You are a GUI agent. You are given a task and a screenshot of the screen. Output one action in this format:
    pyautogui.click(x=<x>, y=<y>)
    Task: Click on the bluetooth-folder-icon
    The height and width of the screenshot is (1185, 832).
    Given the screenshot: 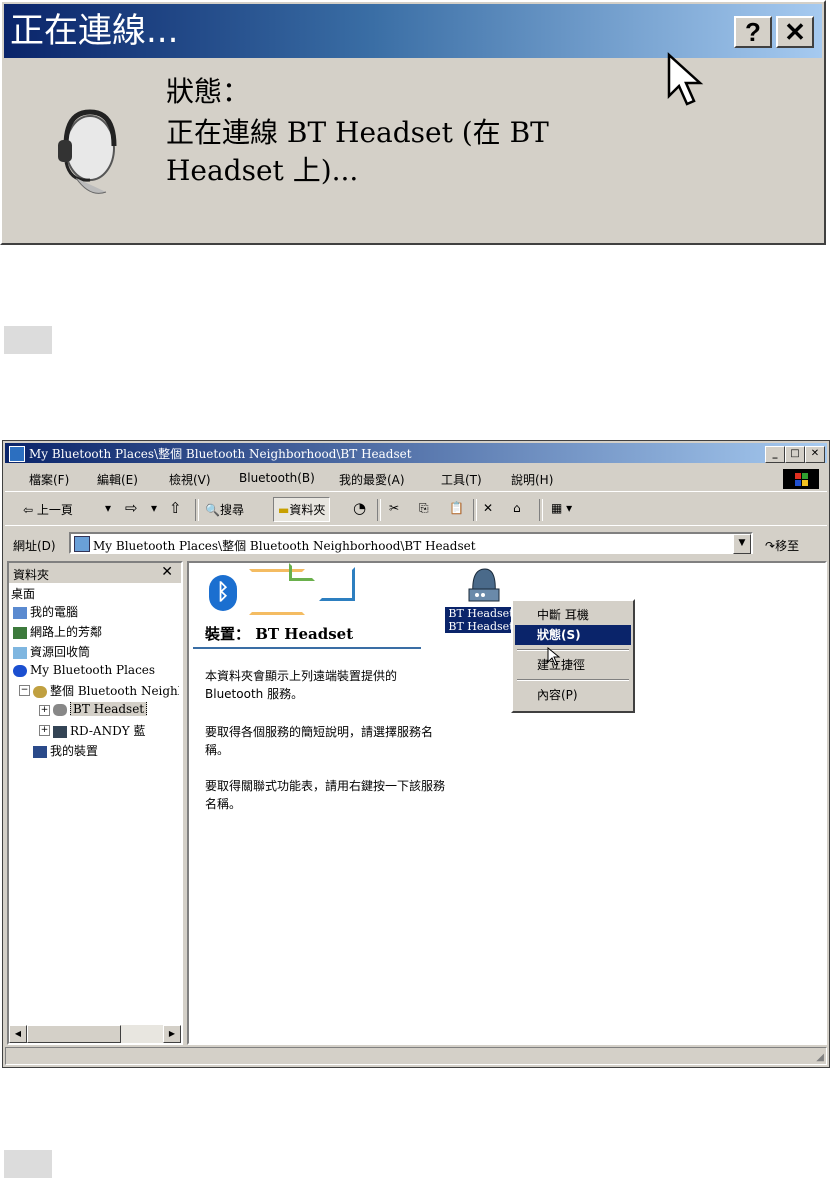 What is the action you would take?
    pyautogui.click(x=17, y=454)
    